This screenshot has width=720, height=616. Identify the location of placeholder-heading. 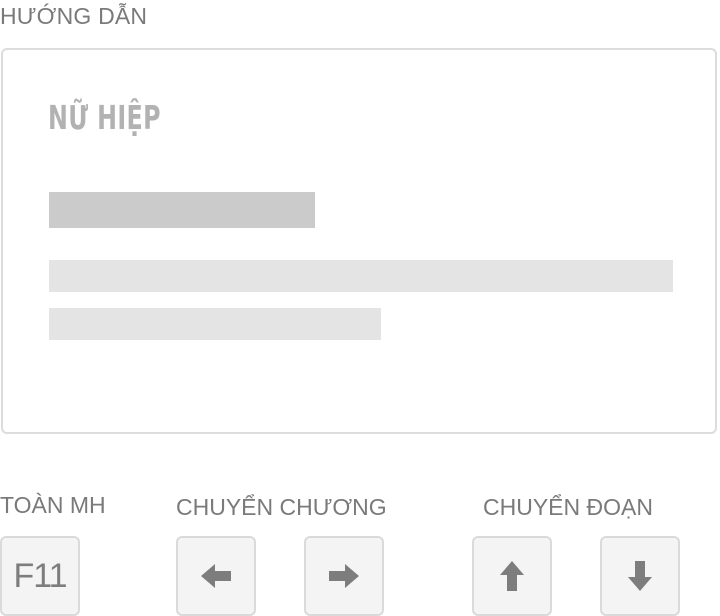
(182, 210).